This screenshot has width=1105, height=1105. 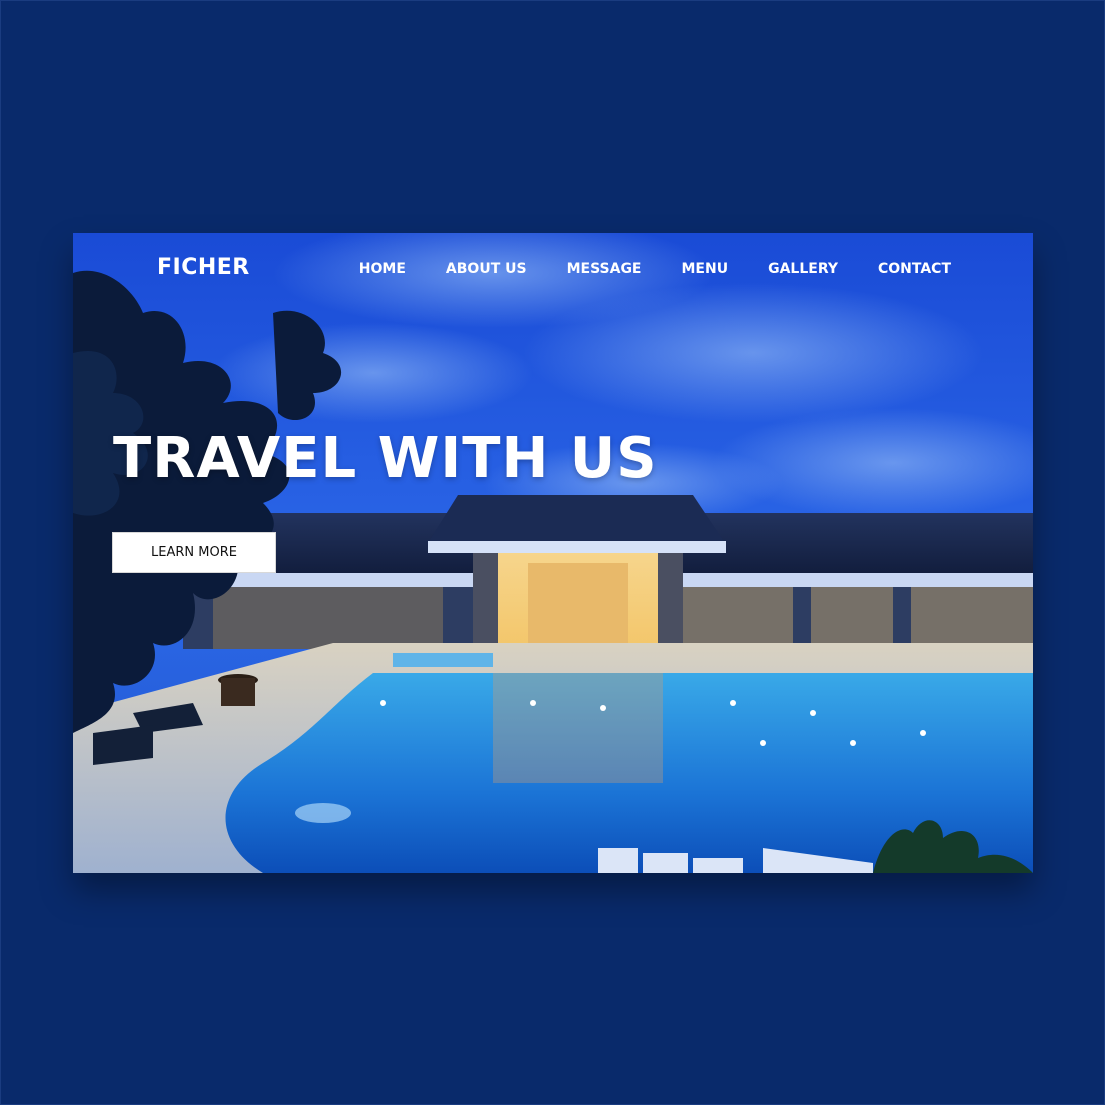 I want to click on nav-item-about-us: ABOUT US, so click(x=486, y=269).